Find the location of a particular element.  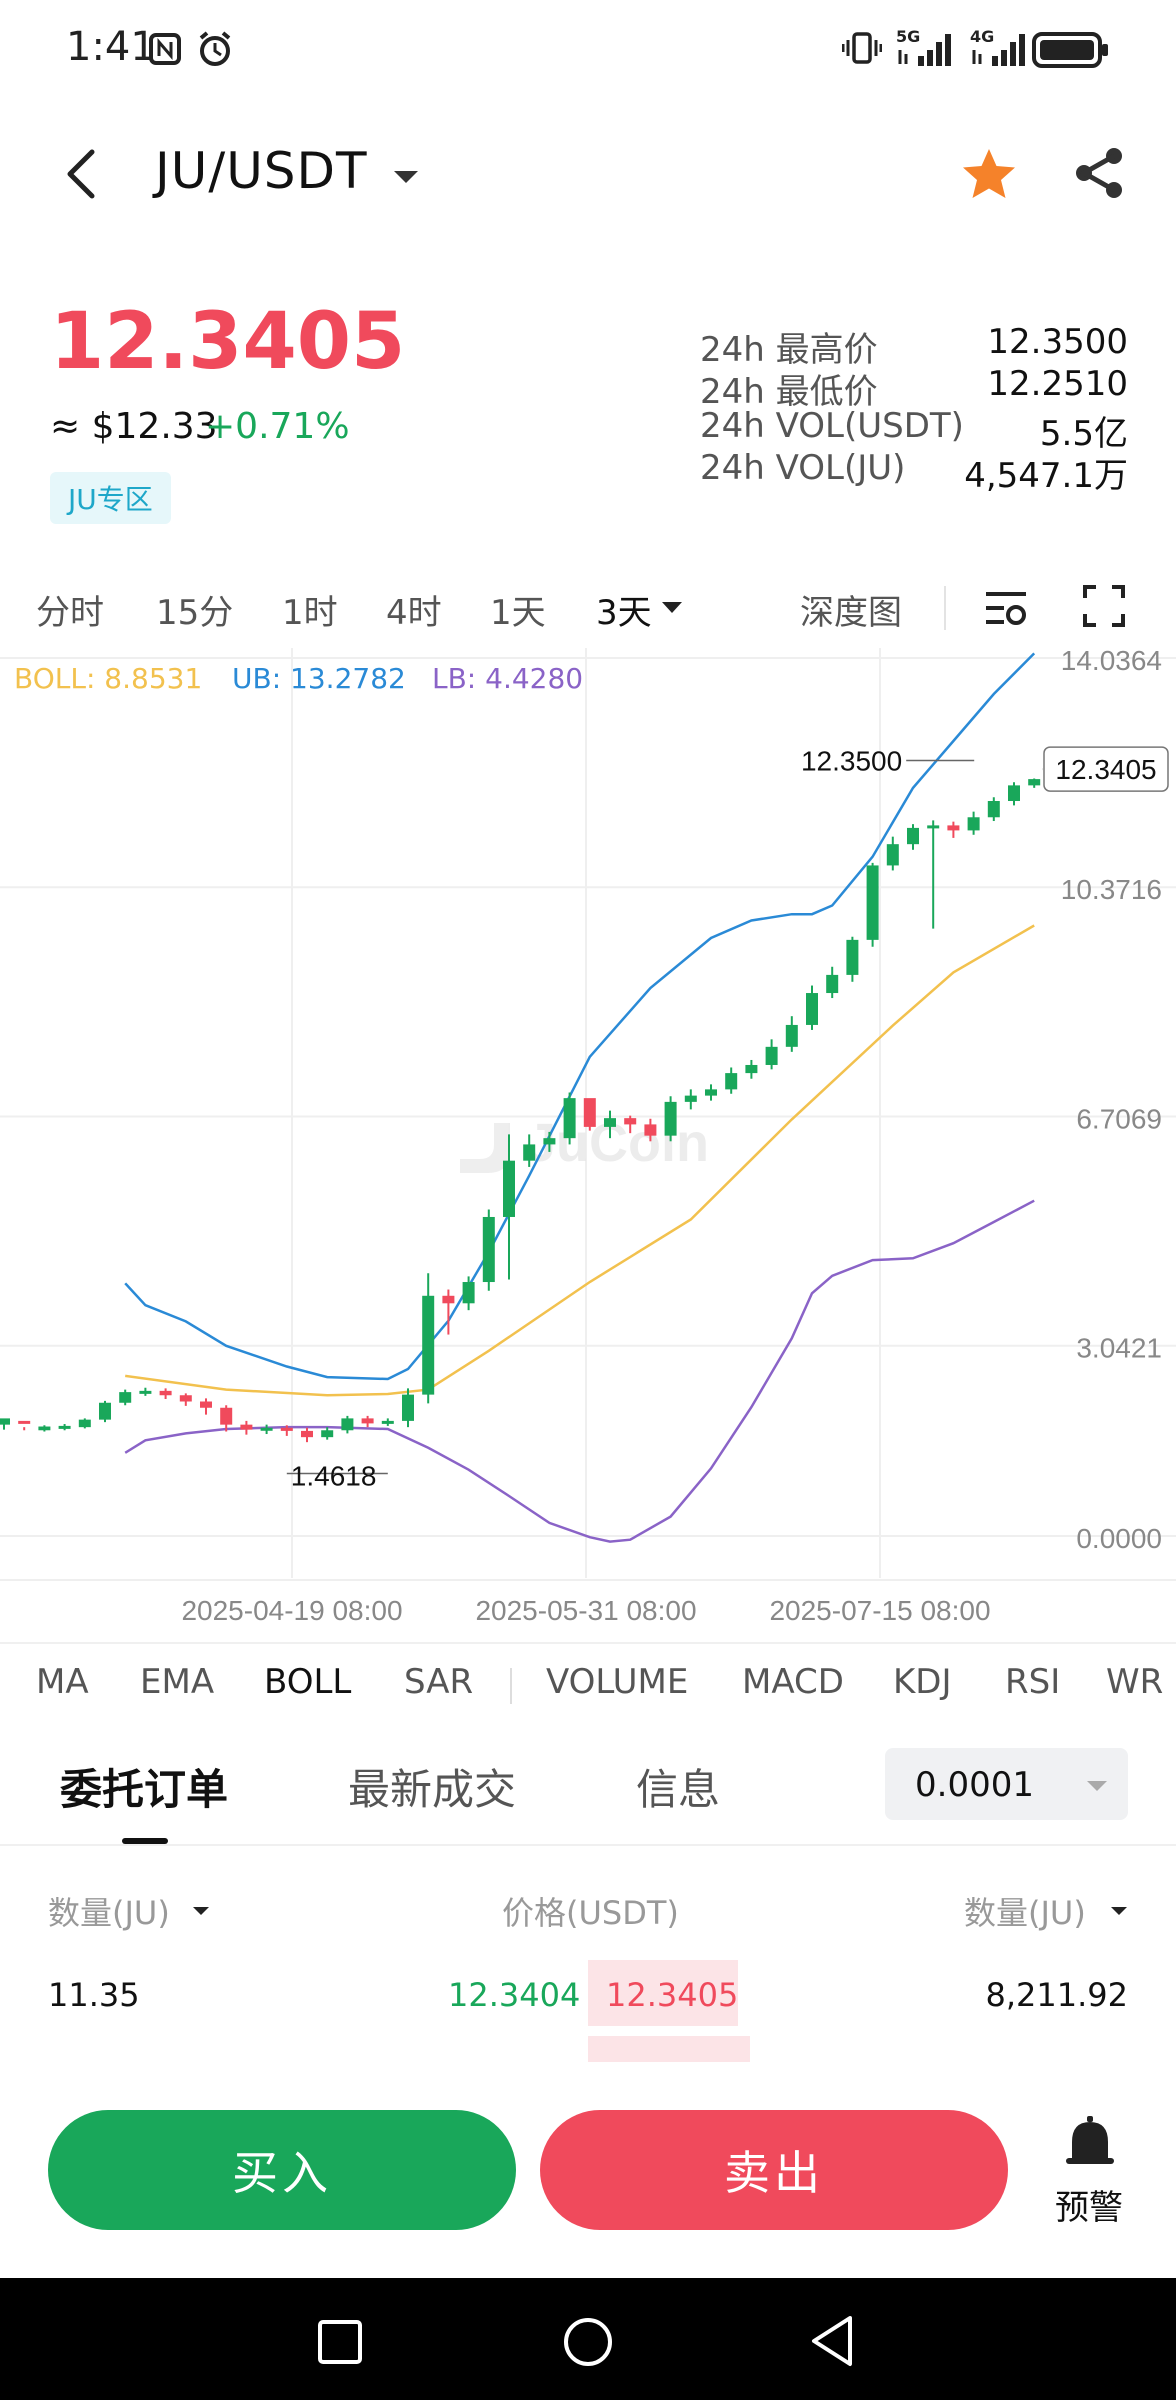

precision-value: 0.0001 is located at coordinates (974, 1785).